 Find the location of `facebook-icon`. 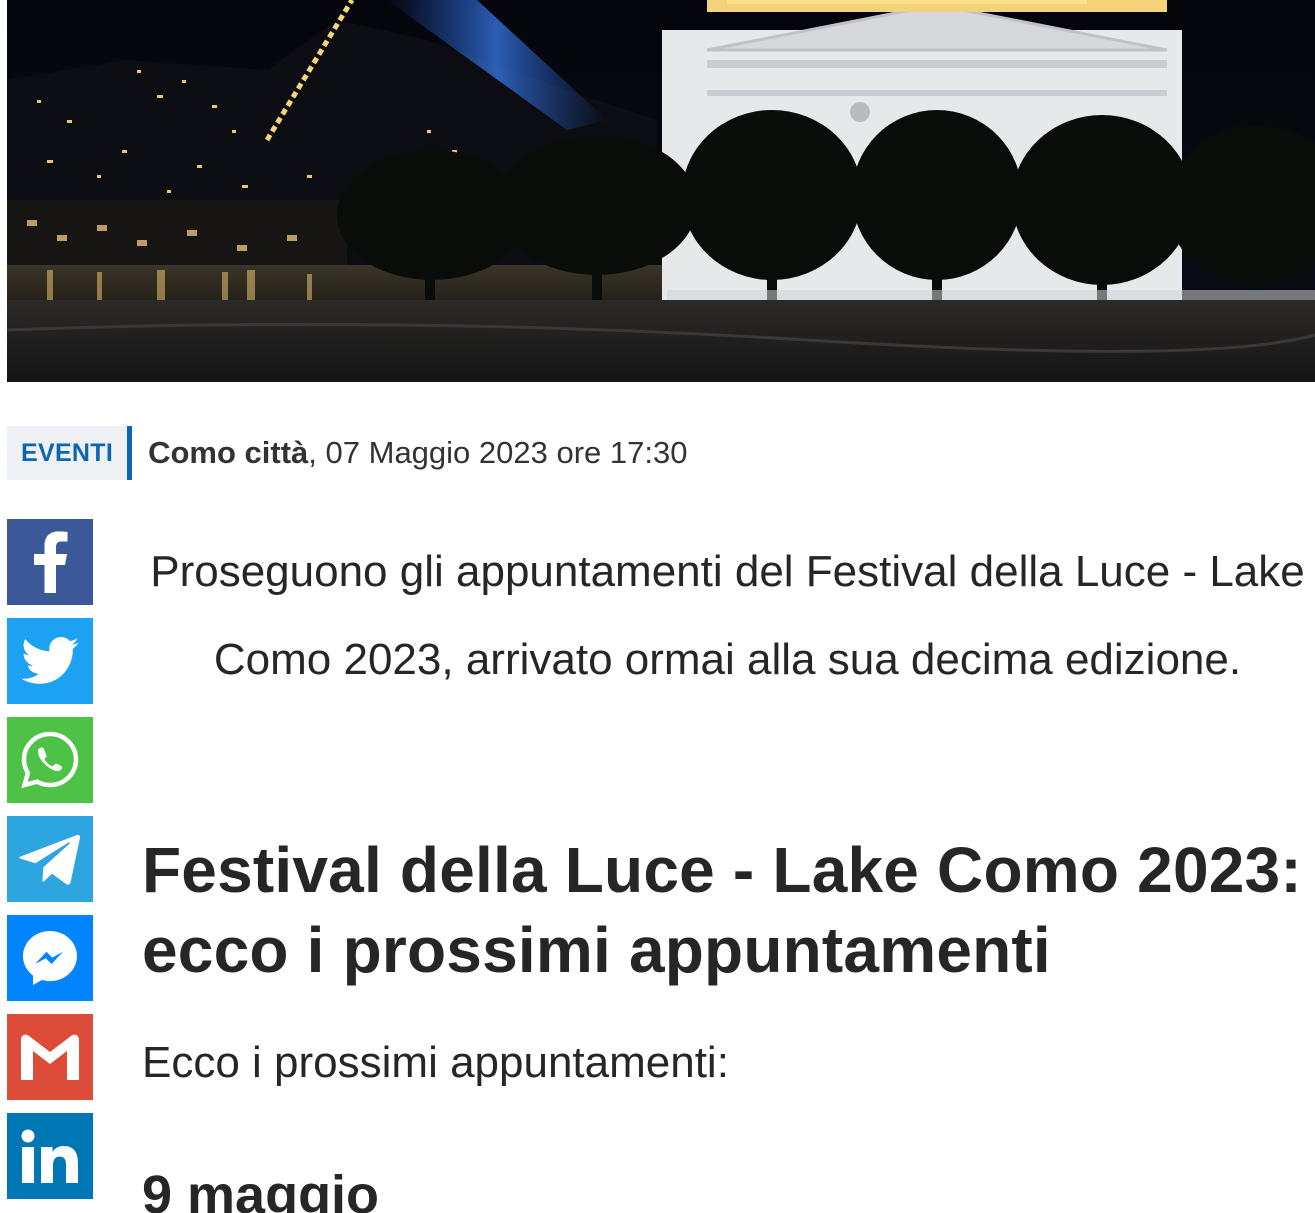

facebook-icon is located at coordinates (51, 562).